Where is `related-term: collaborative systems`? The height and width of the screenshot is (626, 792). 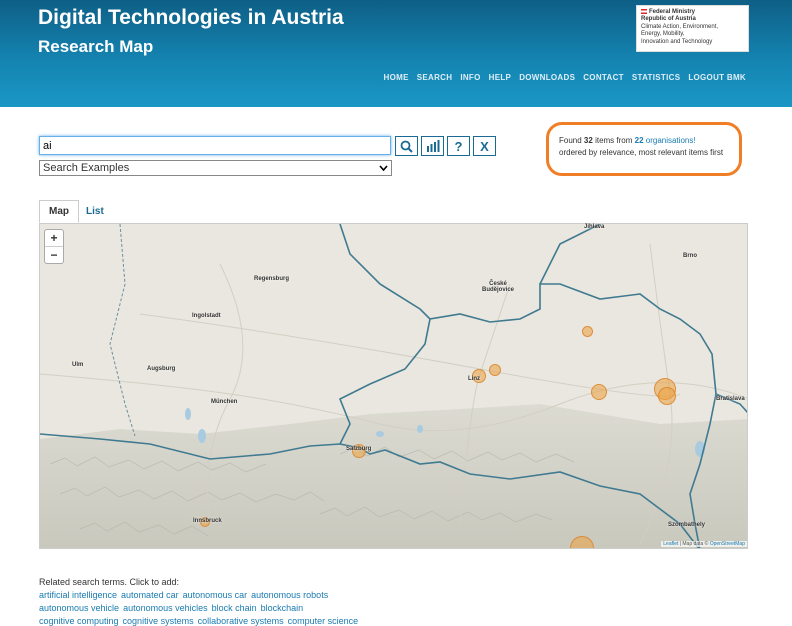
related-term: collaborative systems is located at coordinates (241, 621).